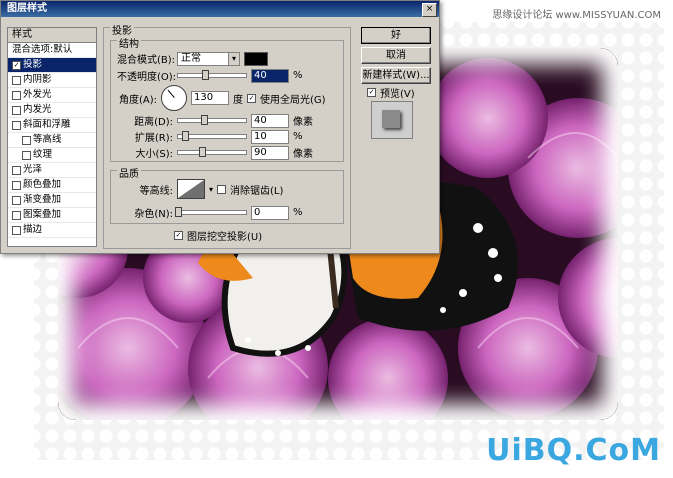  What do you see at coordinates (396, 55) in the screenshot?
I see `cancel-button: 取消` at bounding box center [396, 55].